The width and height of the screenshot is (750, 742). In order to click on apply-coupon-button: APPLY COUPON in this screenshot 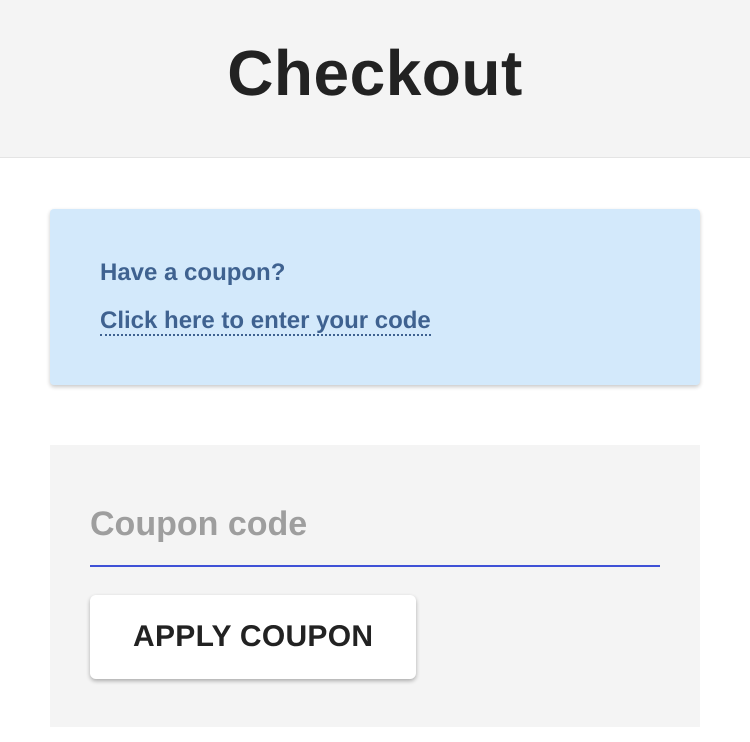, I will do `click(253, 637)`.